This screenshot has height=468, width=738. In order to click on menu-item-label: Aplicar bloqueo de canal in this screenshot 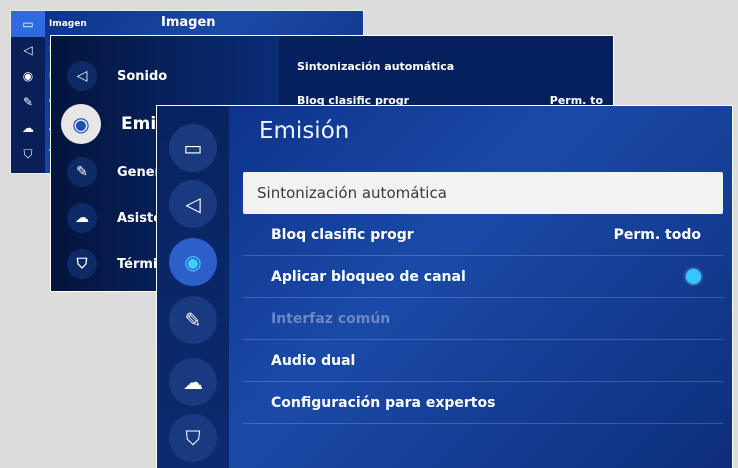, I will do `click(368, 276)`.